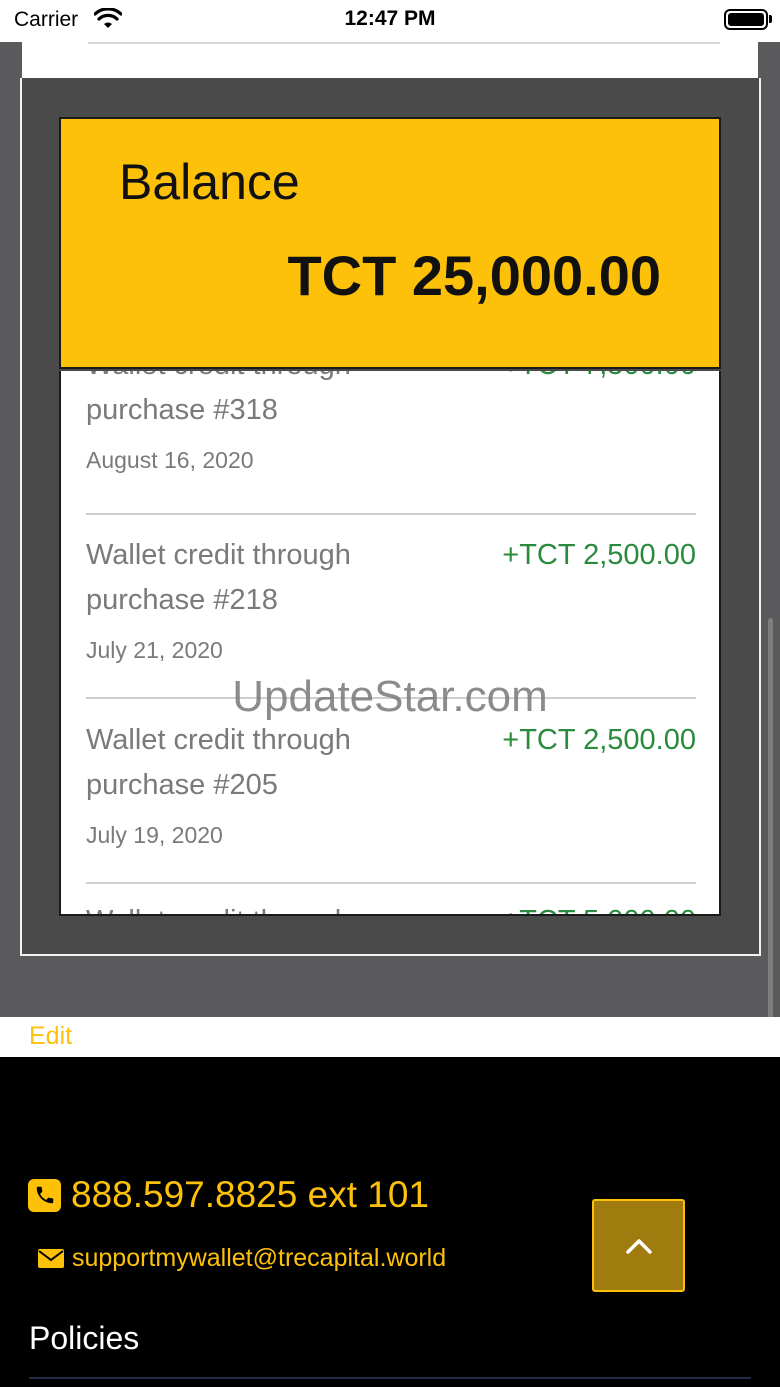 This screenshot has width=780, height=1387. What do you see at coordinates (390, 1378) in the screenshot?
I see `footer-divider` at bounding box center [390, 1378].